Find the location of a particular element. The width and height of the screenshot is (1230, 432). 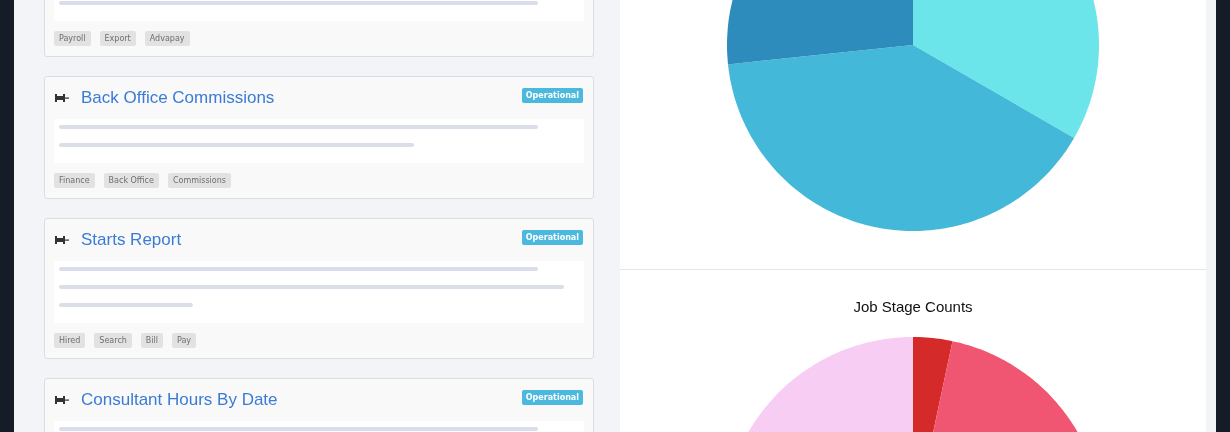

tag: Pay is located at coordinates (184, 340).